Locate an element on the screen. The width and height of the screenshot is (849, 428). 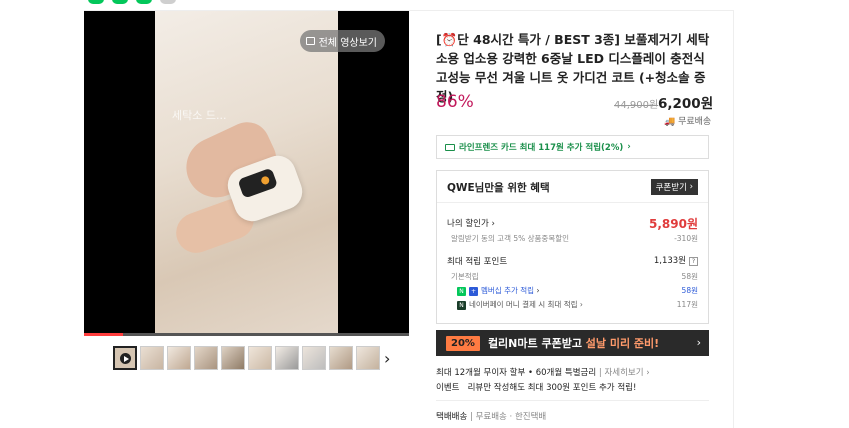
sale-price: 6,200원 is located at coordinates (686, 104).